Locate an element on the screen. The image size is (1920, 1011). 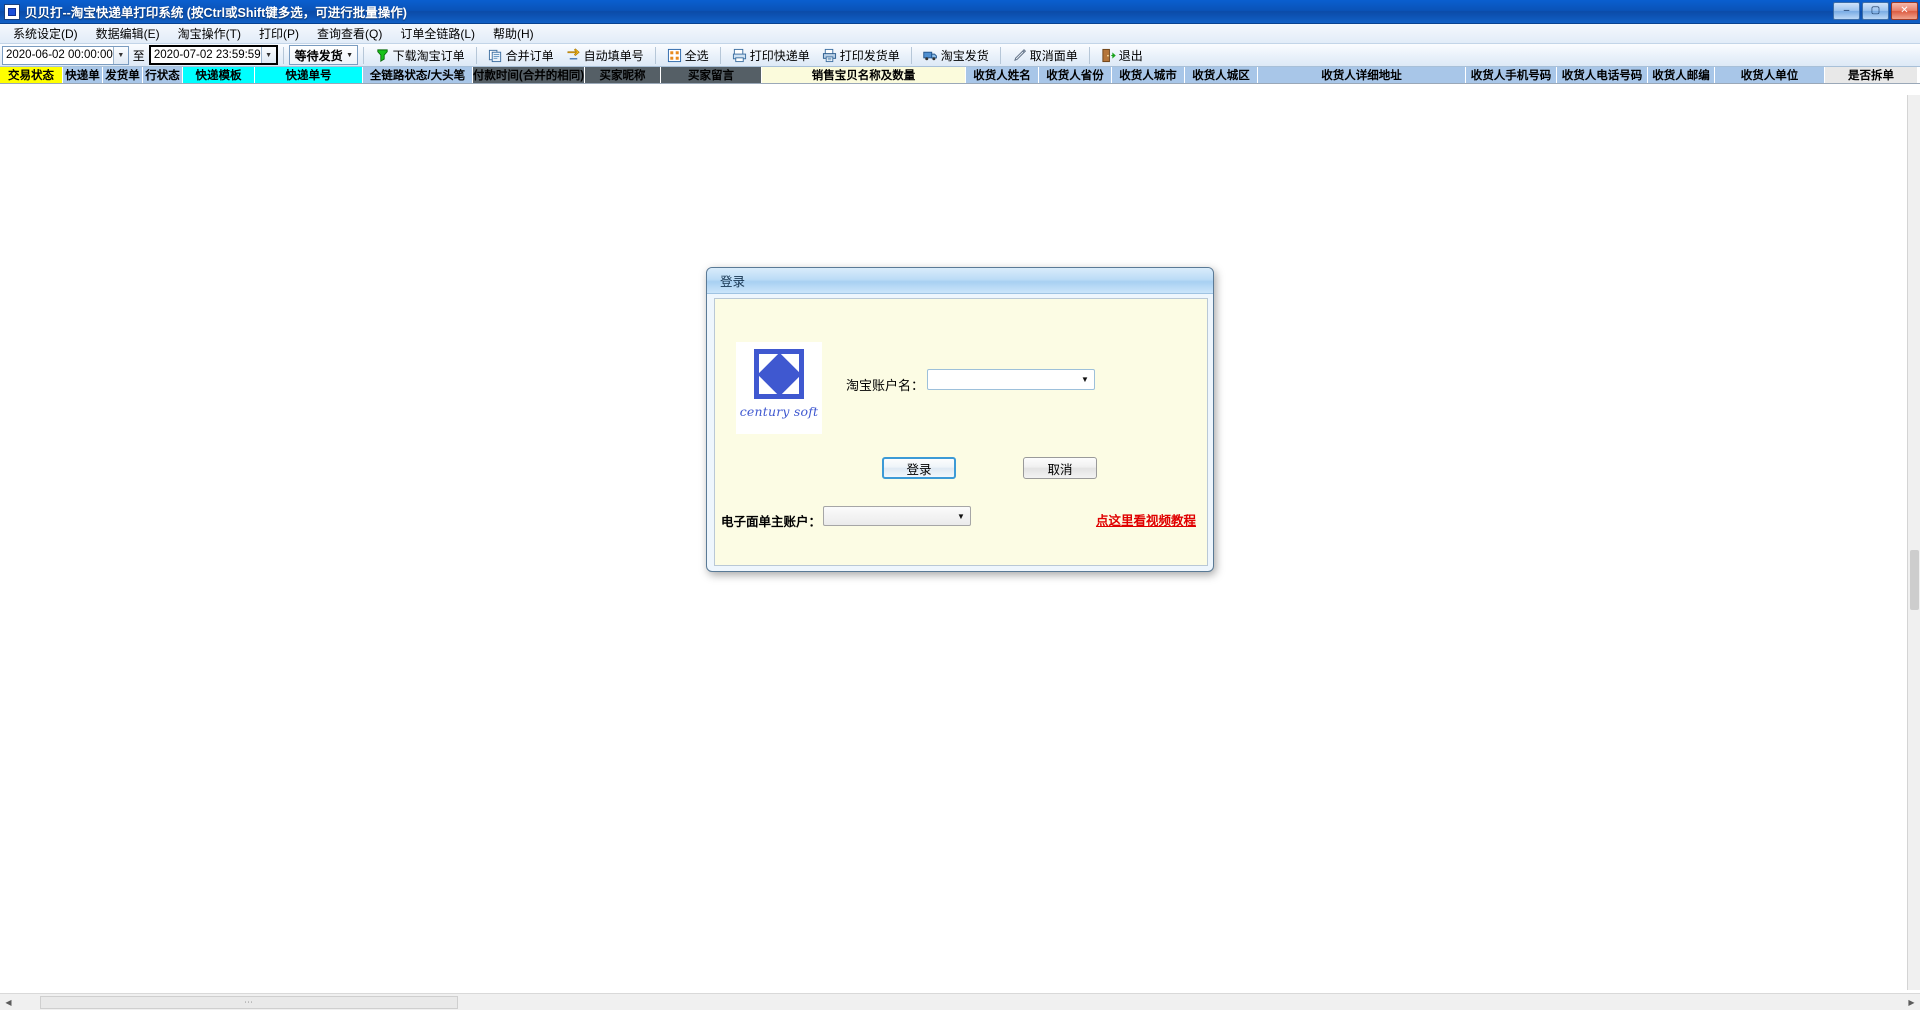
grid-column-header: 销售宝贝名称及数量 is located at coordinates (864, 75).